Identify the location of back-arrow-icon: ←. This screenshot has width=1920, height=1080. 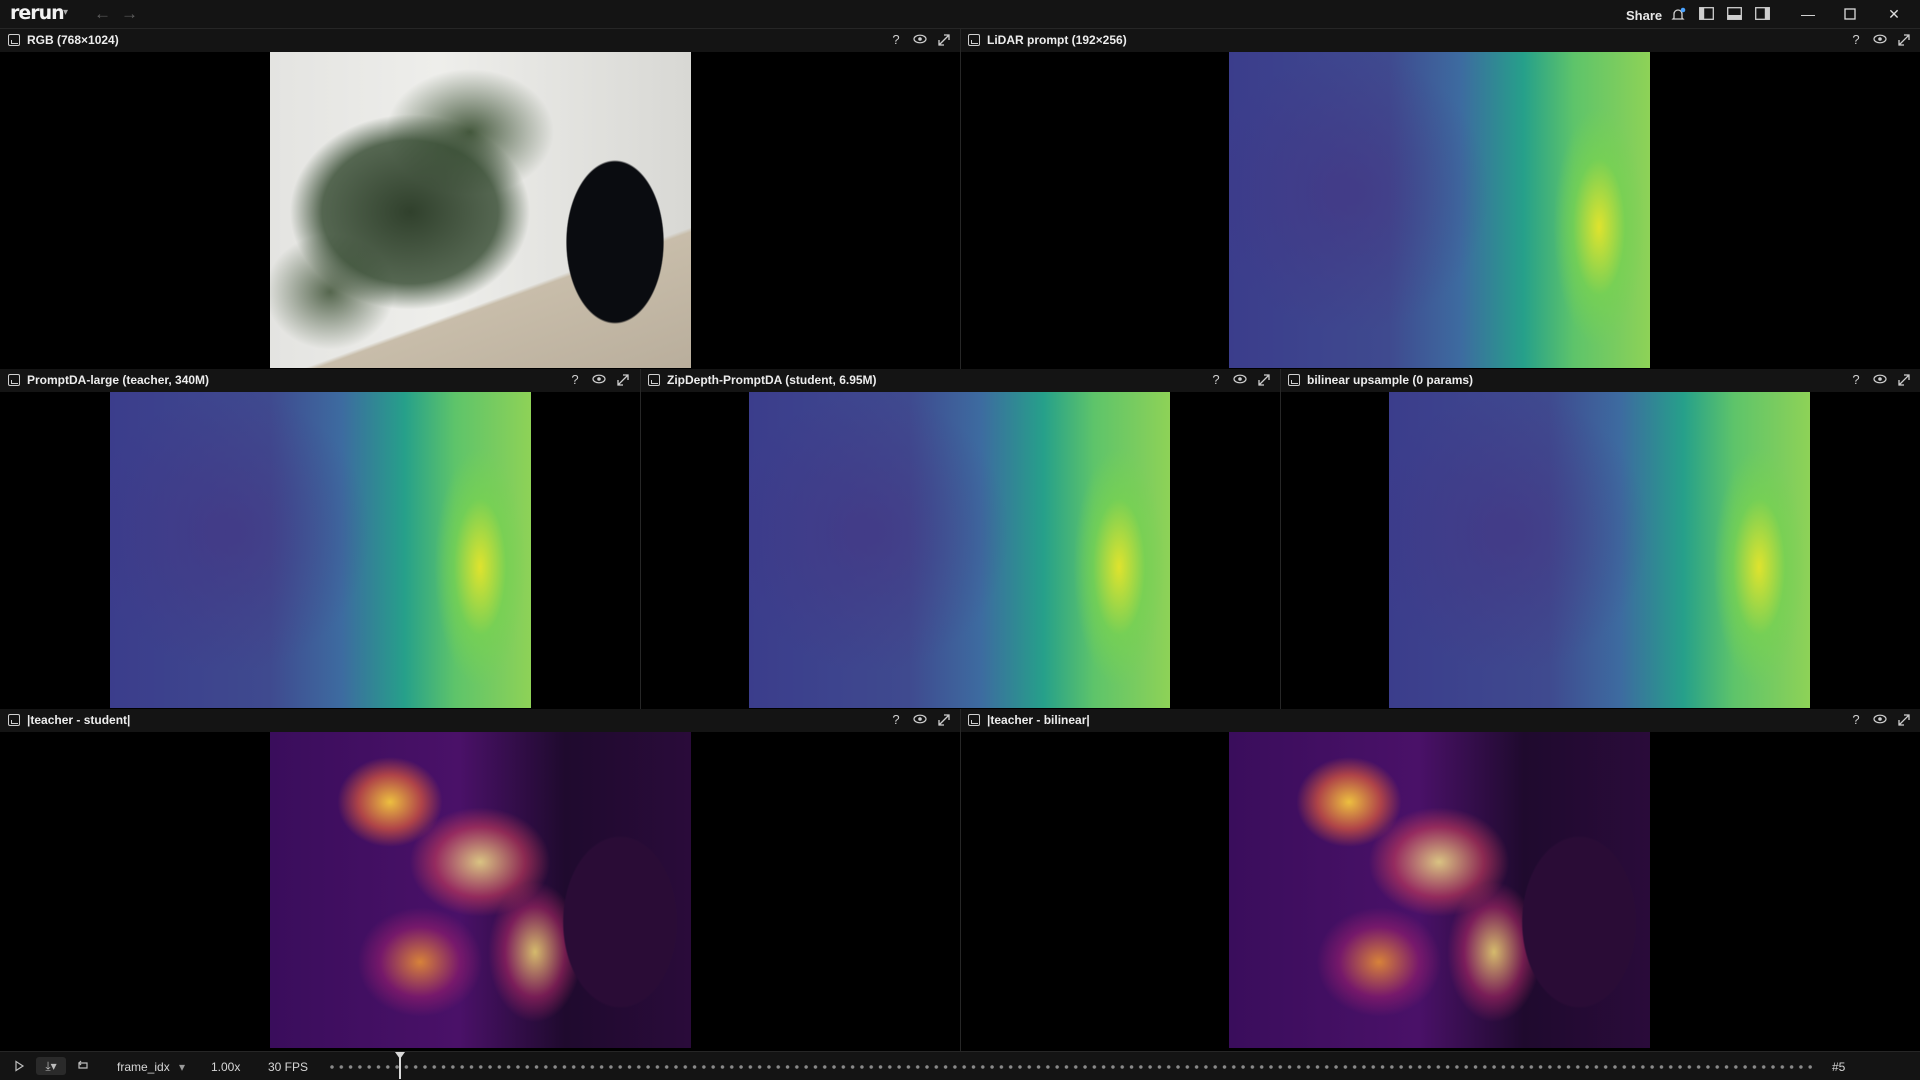
(102, 14).